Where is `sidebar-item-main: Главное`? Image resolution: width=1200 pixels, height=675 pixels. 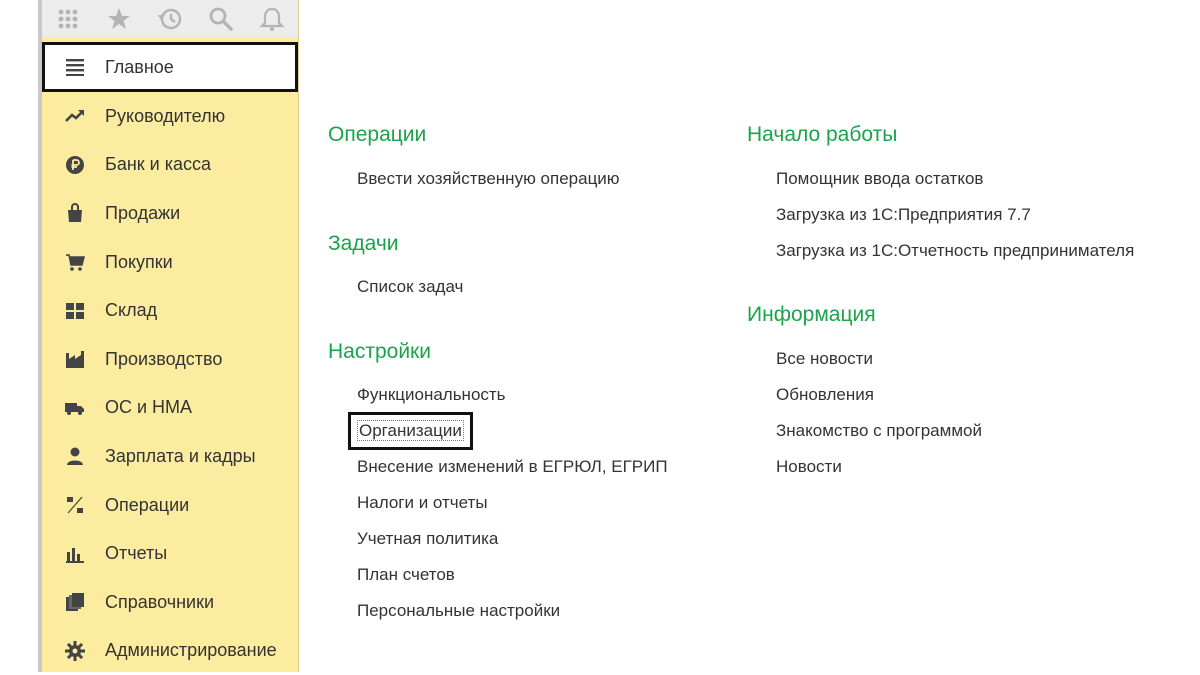
sidebar-item-main: Главное is located at coordinates (170, 67).